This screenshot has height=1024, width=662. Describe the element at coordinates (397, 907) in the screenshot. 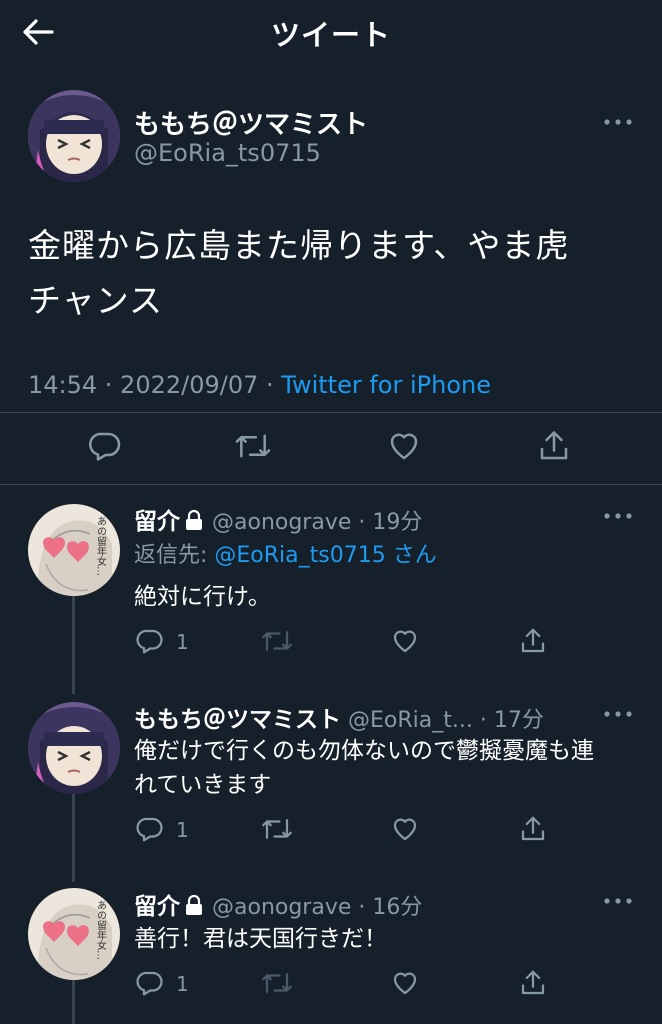

I see `tweet-time: 16分` at that location.